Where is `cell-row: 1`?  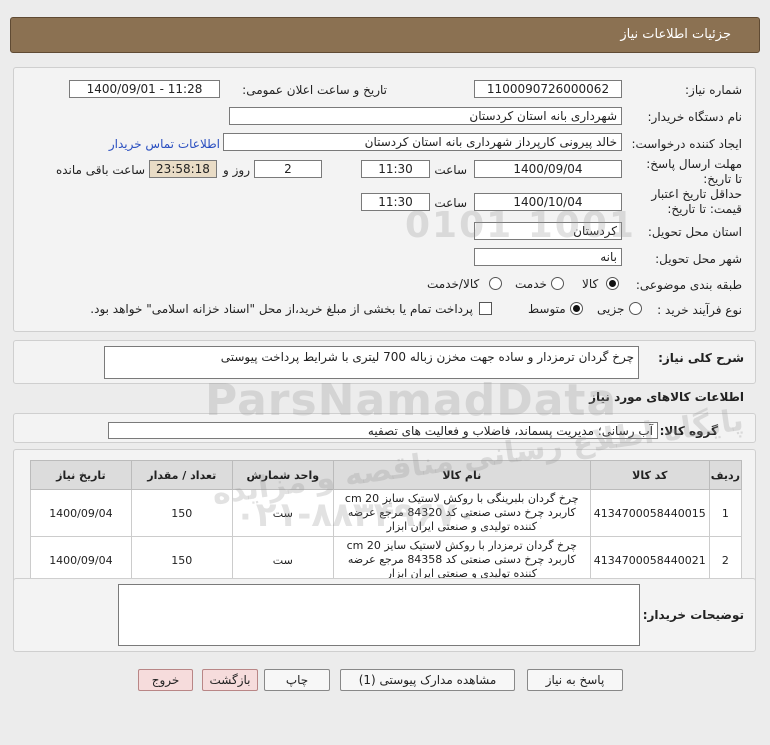
cell-row: 1 is located at coordinates (725, 513).